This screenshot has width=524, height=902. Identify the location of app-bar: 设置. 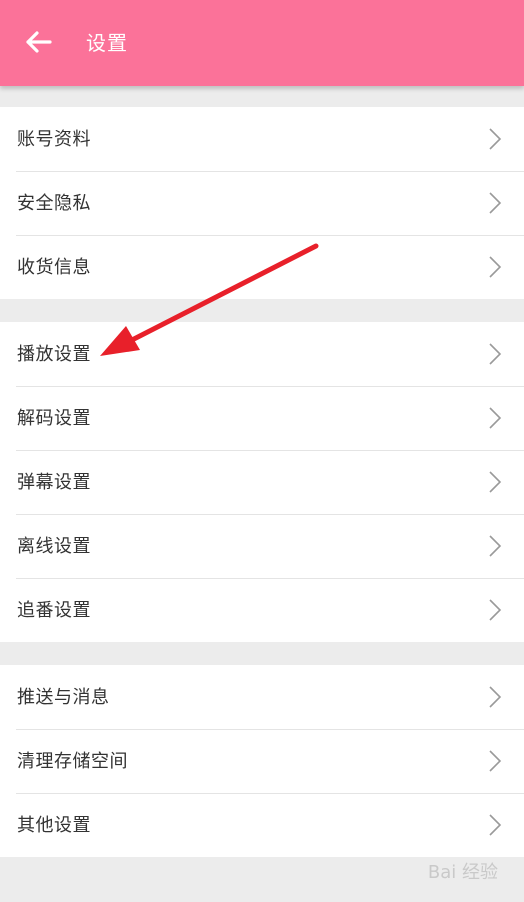
(262, 43).